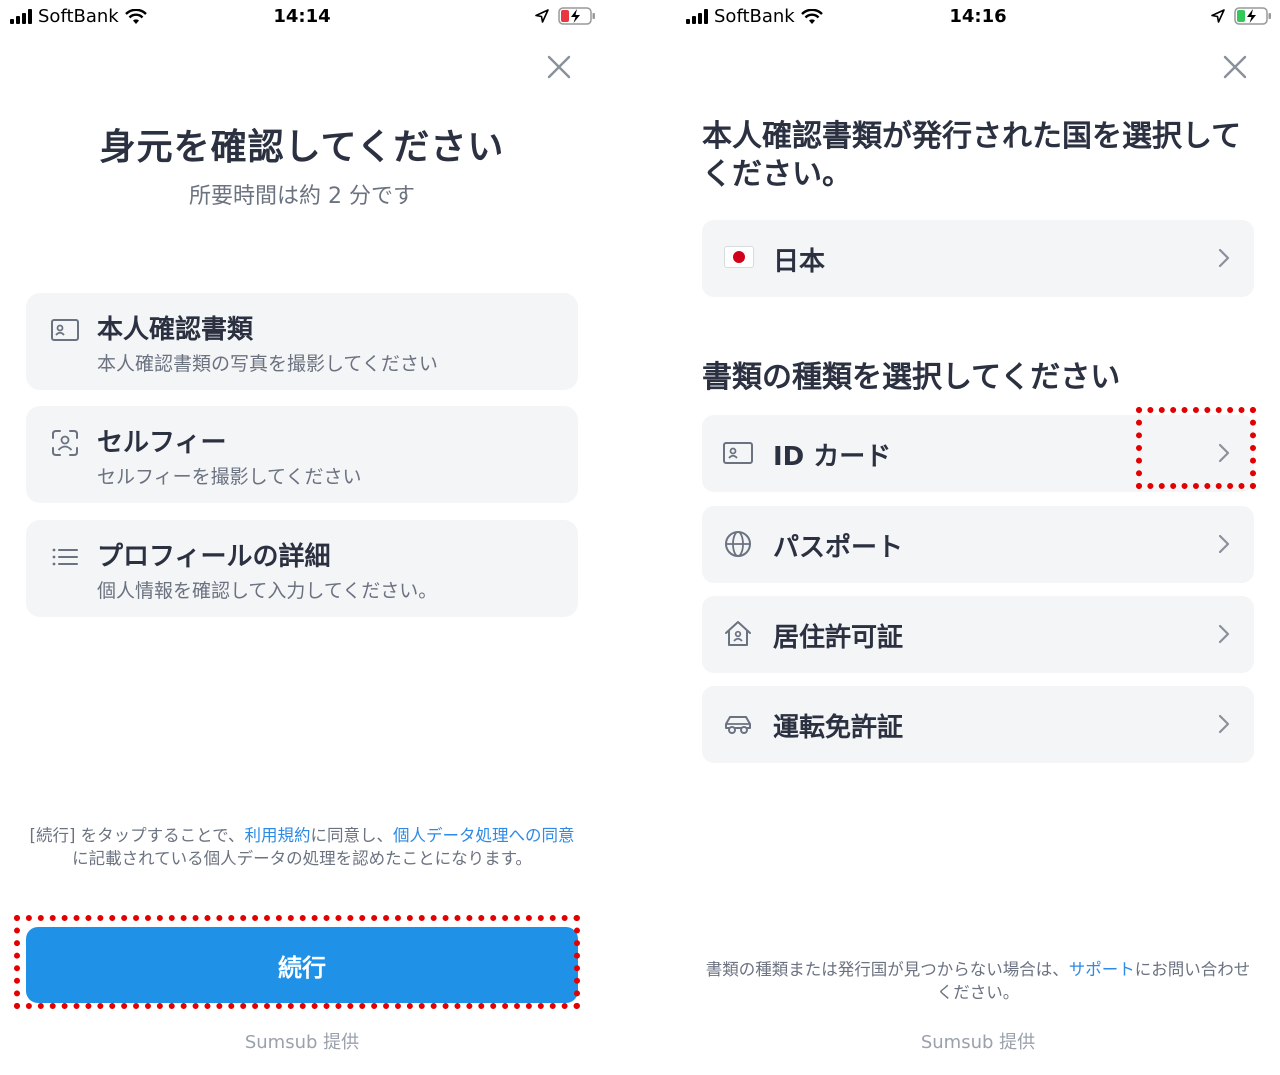 Image resolution: width=1280 pixels, height=1075 pixels. Describe the element at coordinates (302, 858) in the screenshot. I see `consent-text-part: に記載されている個人データの処理を認めたことになります。` at that location.